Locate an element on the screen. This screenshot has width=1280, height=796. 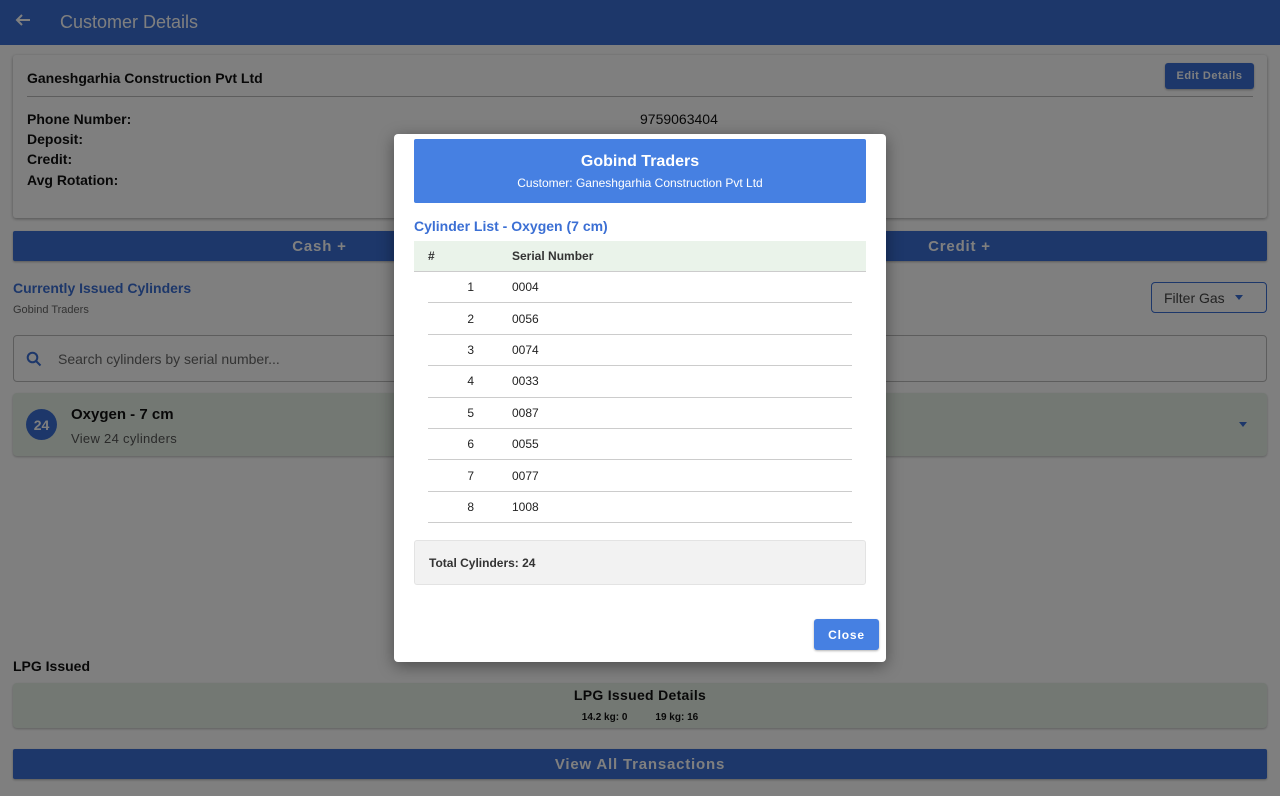
row-number: 5 is located at coordinates (470, 412).